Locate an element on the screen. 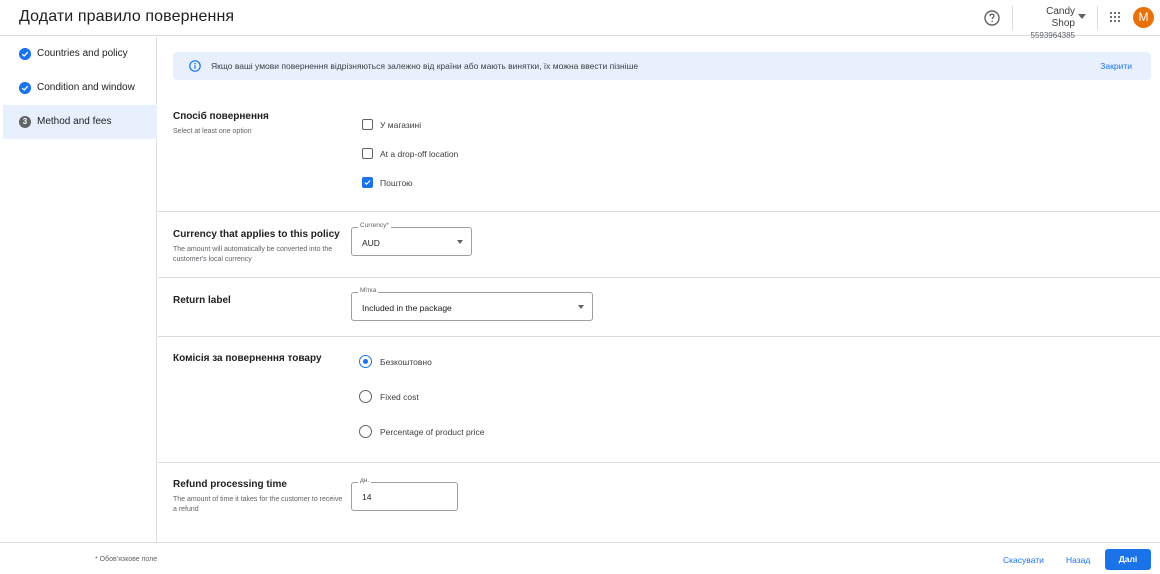 The image size is (1160, 574). step-countries-and-policy: Countries and policy is located at coordinates (80, 54).